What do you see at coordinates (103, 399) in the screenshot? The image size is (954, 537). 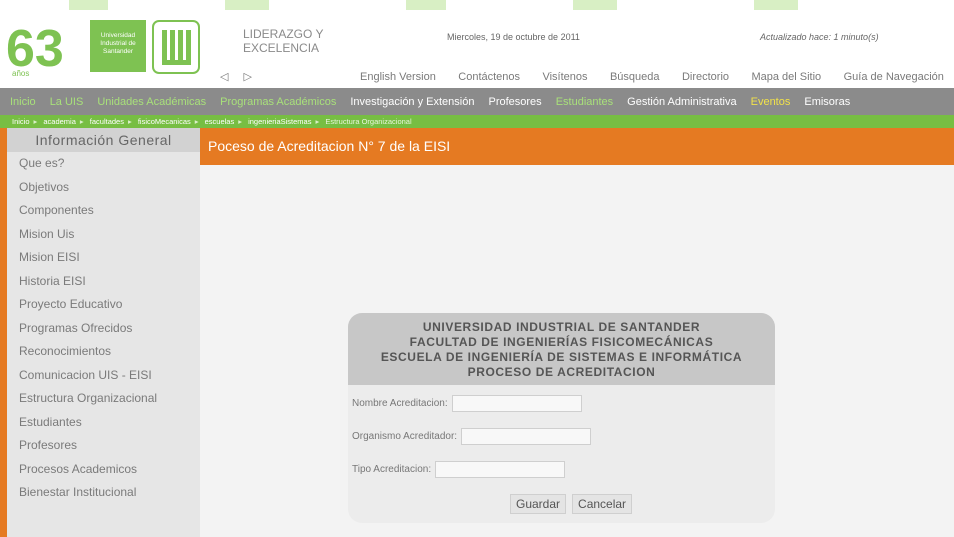 I see `sidebar-item-estructura-organizacional: Estructura Organizacional` at bounding box center [103, 399].